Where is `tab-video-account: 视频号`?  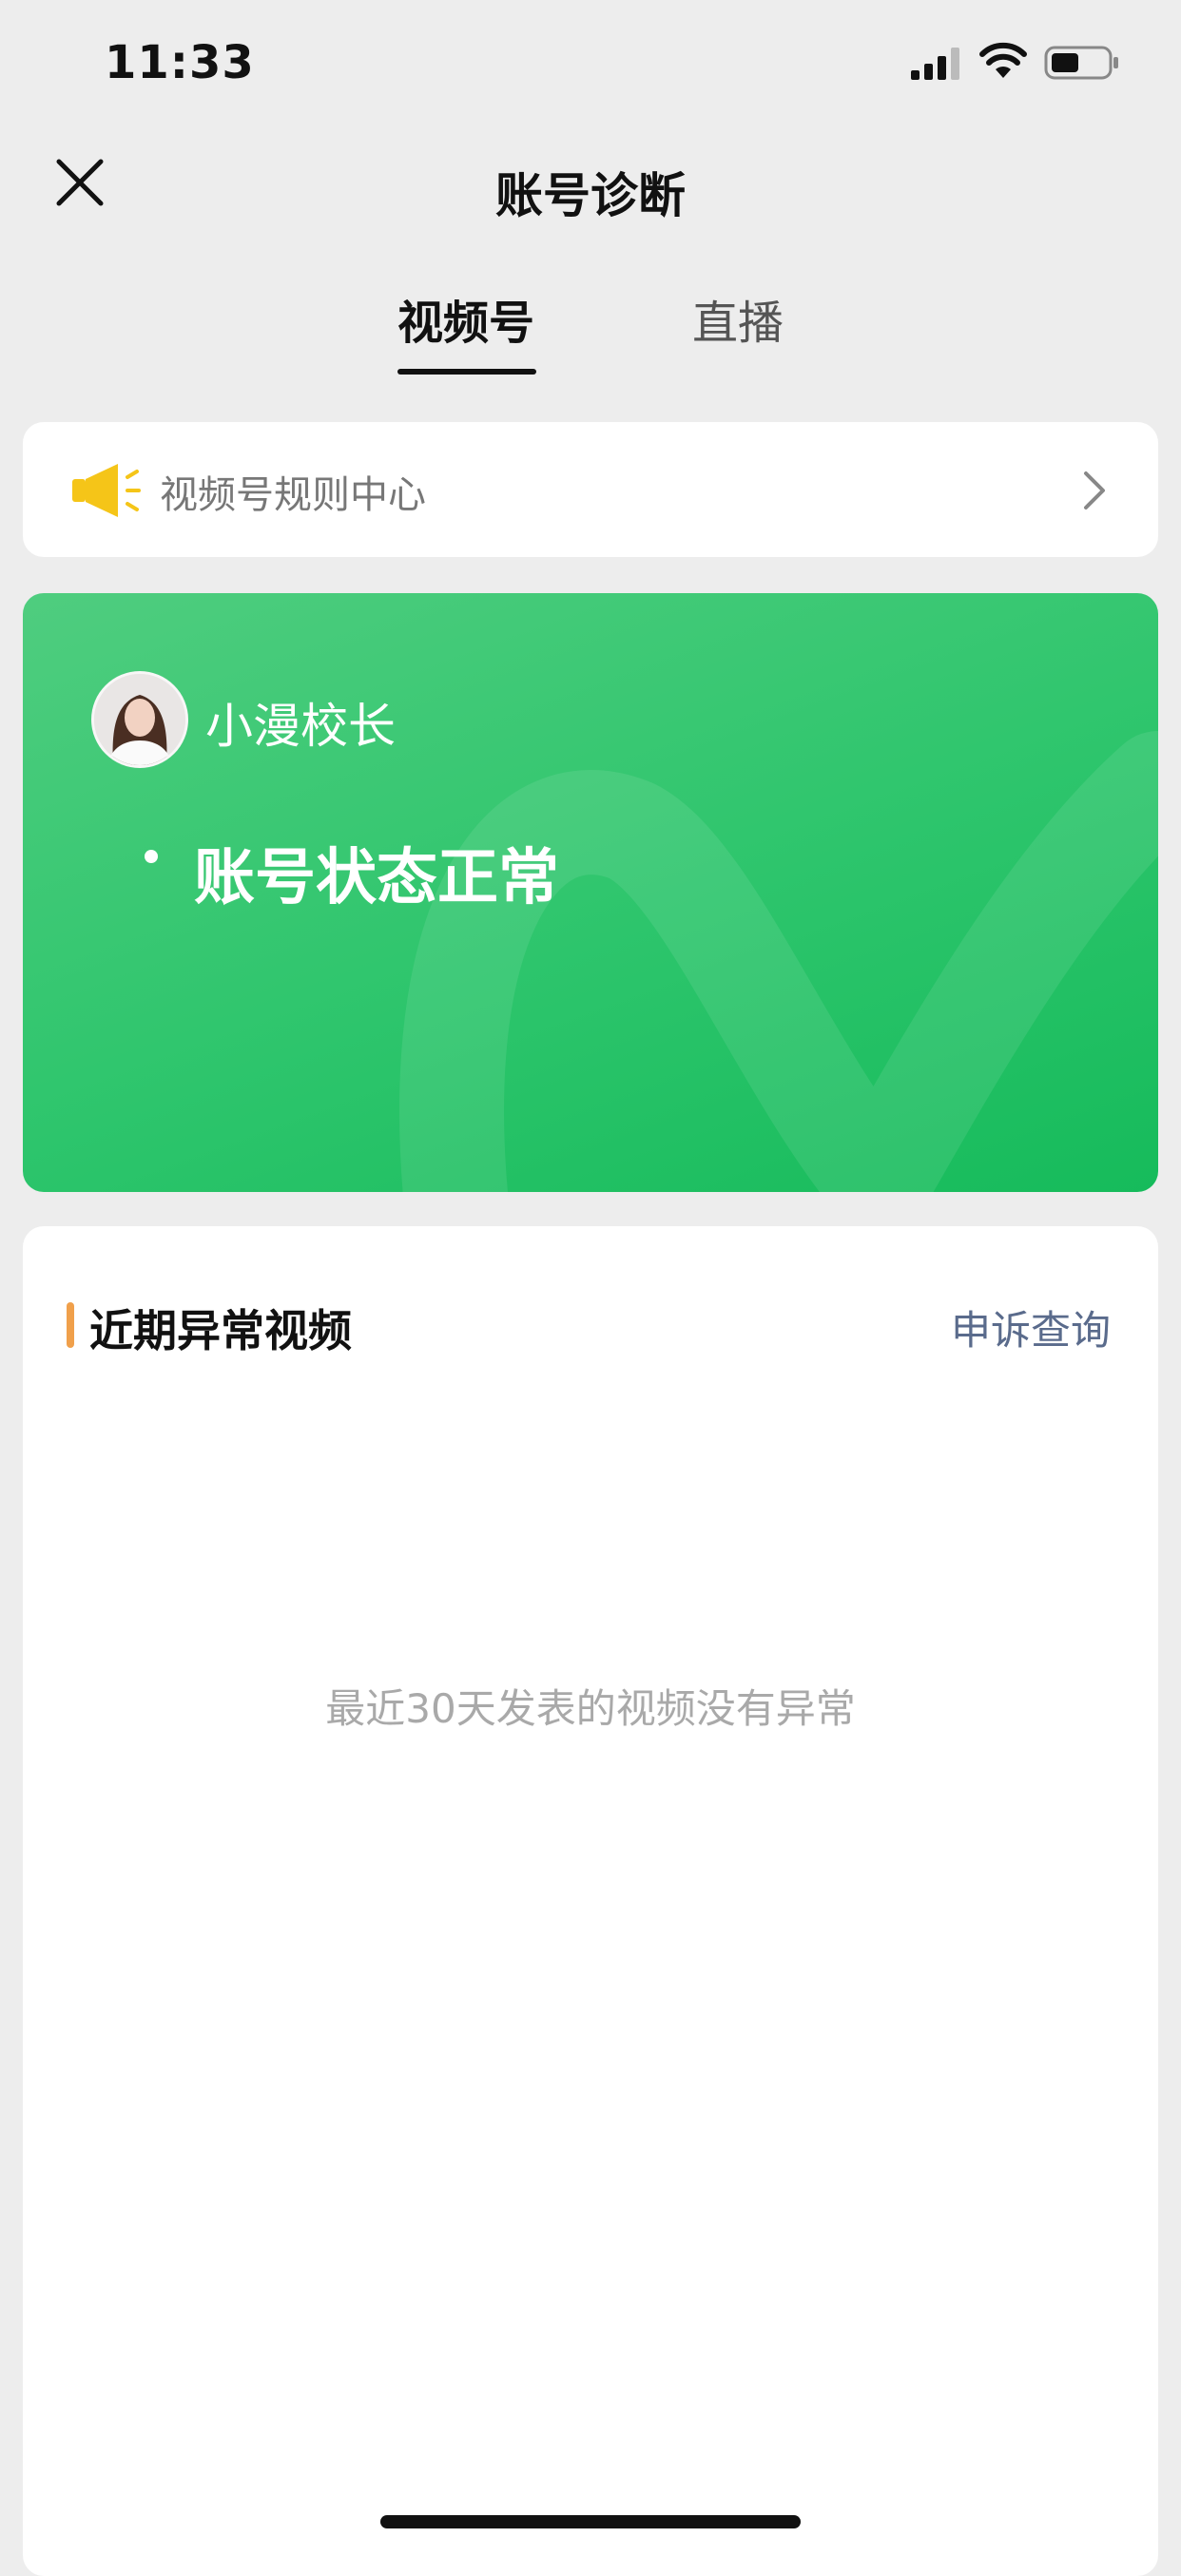 tab-video-account: 视频号 is located at coordinates (465, 318).